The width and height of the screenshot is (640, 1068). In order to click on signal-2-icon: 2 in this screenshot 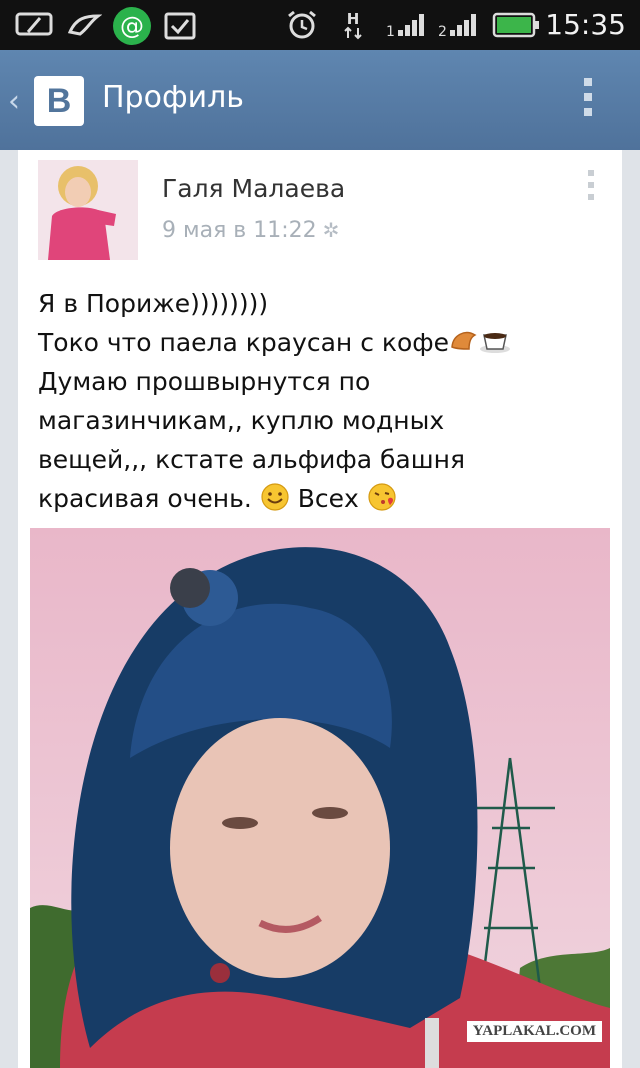, I will do `click(457, 27)`.